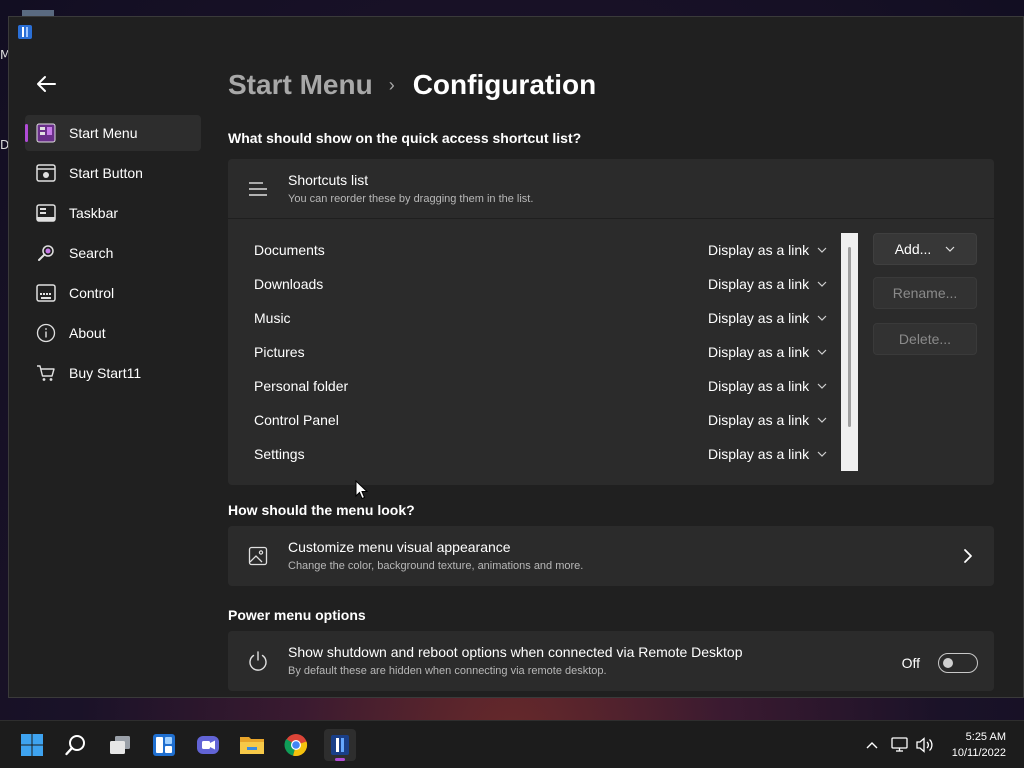  What do you see at coordinates (87, 333) in the screenshot?
I see `sidebar-item-label: About` at bounding box center [87, 333].